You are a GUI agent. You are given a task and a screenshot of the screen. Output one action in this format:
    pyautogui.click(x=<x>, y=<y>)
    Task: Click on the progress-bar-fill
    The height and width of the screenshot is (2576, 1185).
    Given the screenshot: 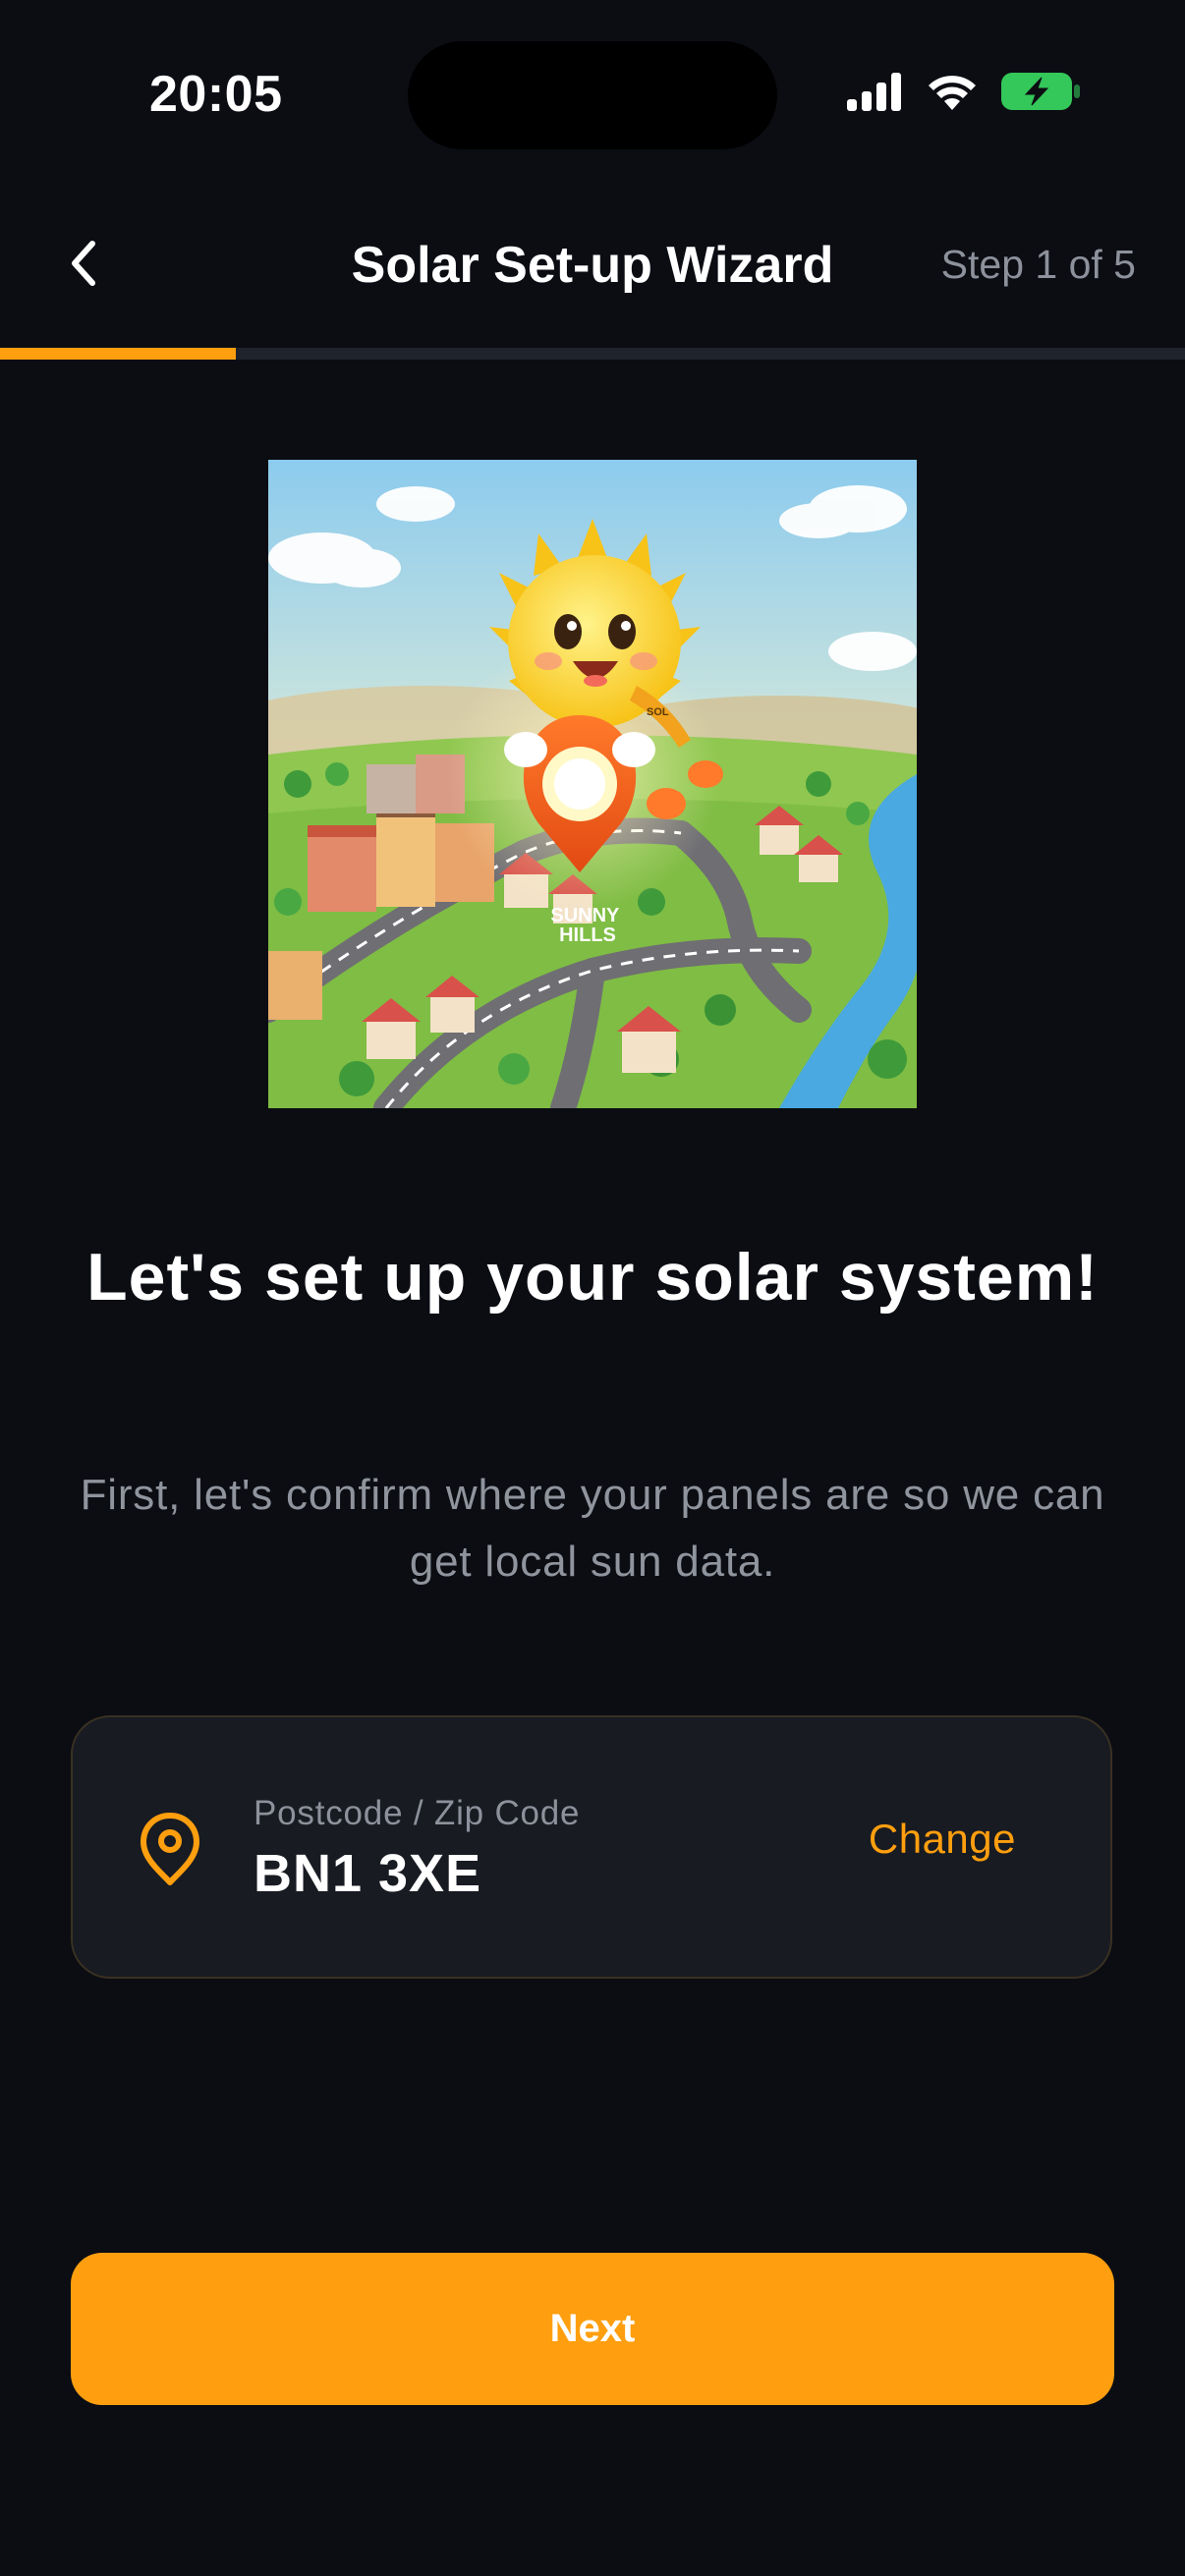 What is the action you would take?
    pyautogui.click(x=118, y=354)
    